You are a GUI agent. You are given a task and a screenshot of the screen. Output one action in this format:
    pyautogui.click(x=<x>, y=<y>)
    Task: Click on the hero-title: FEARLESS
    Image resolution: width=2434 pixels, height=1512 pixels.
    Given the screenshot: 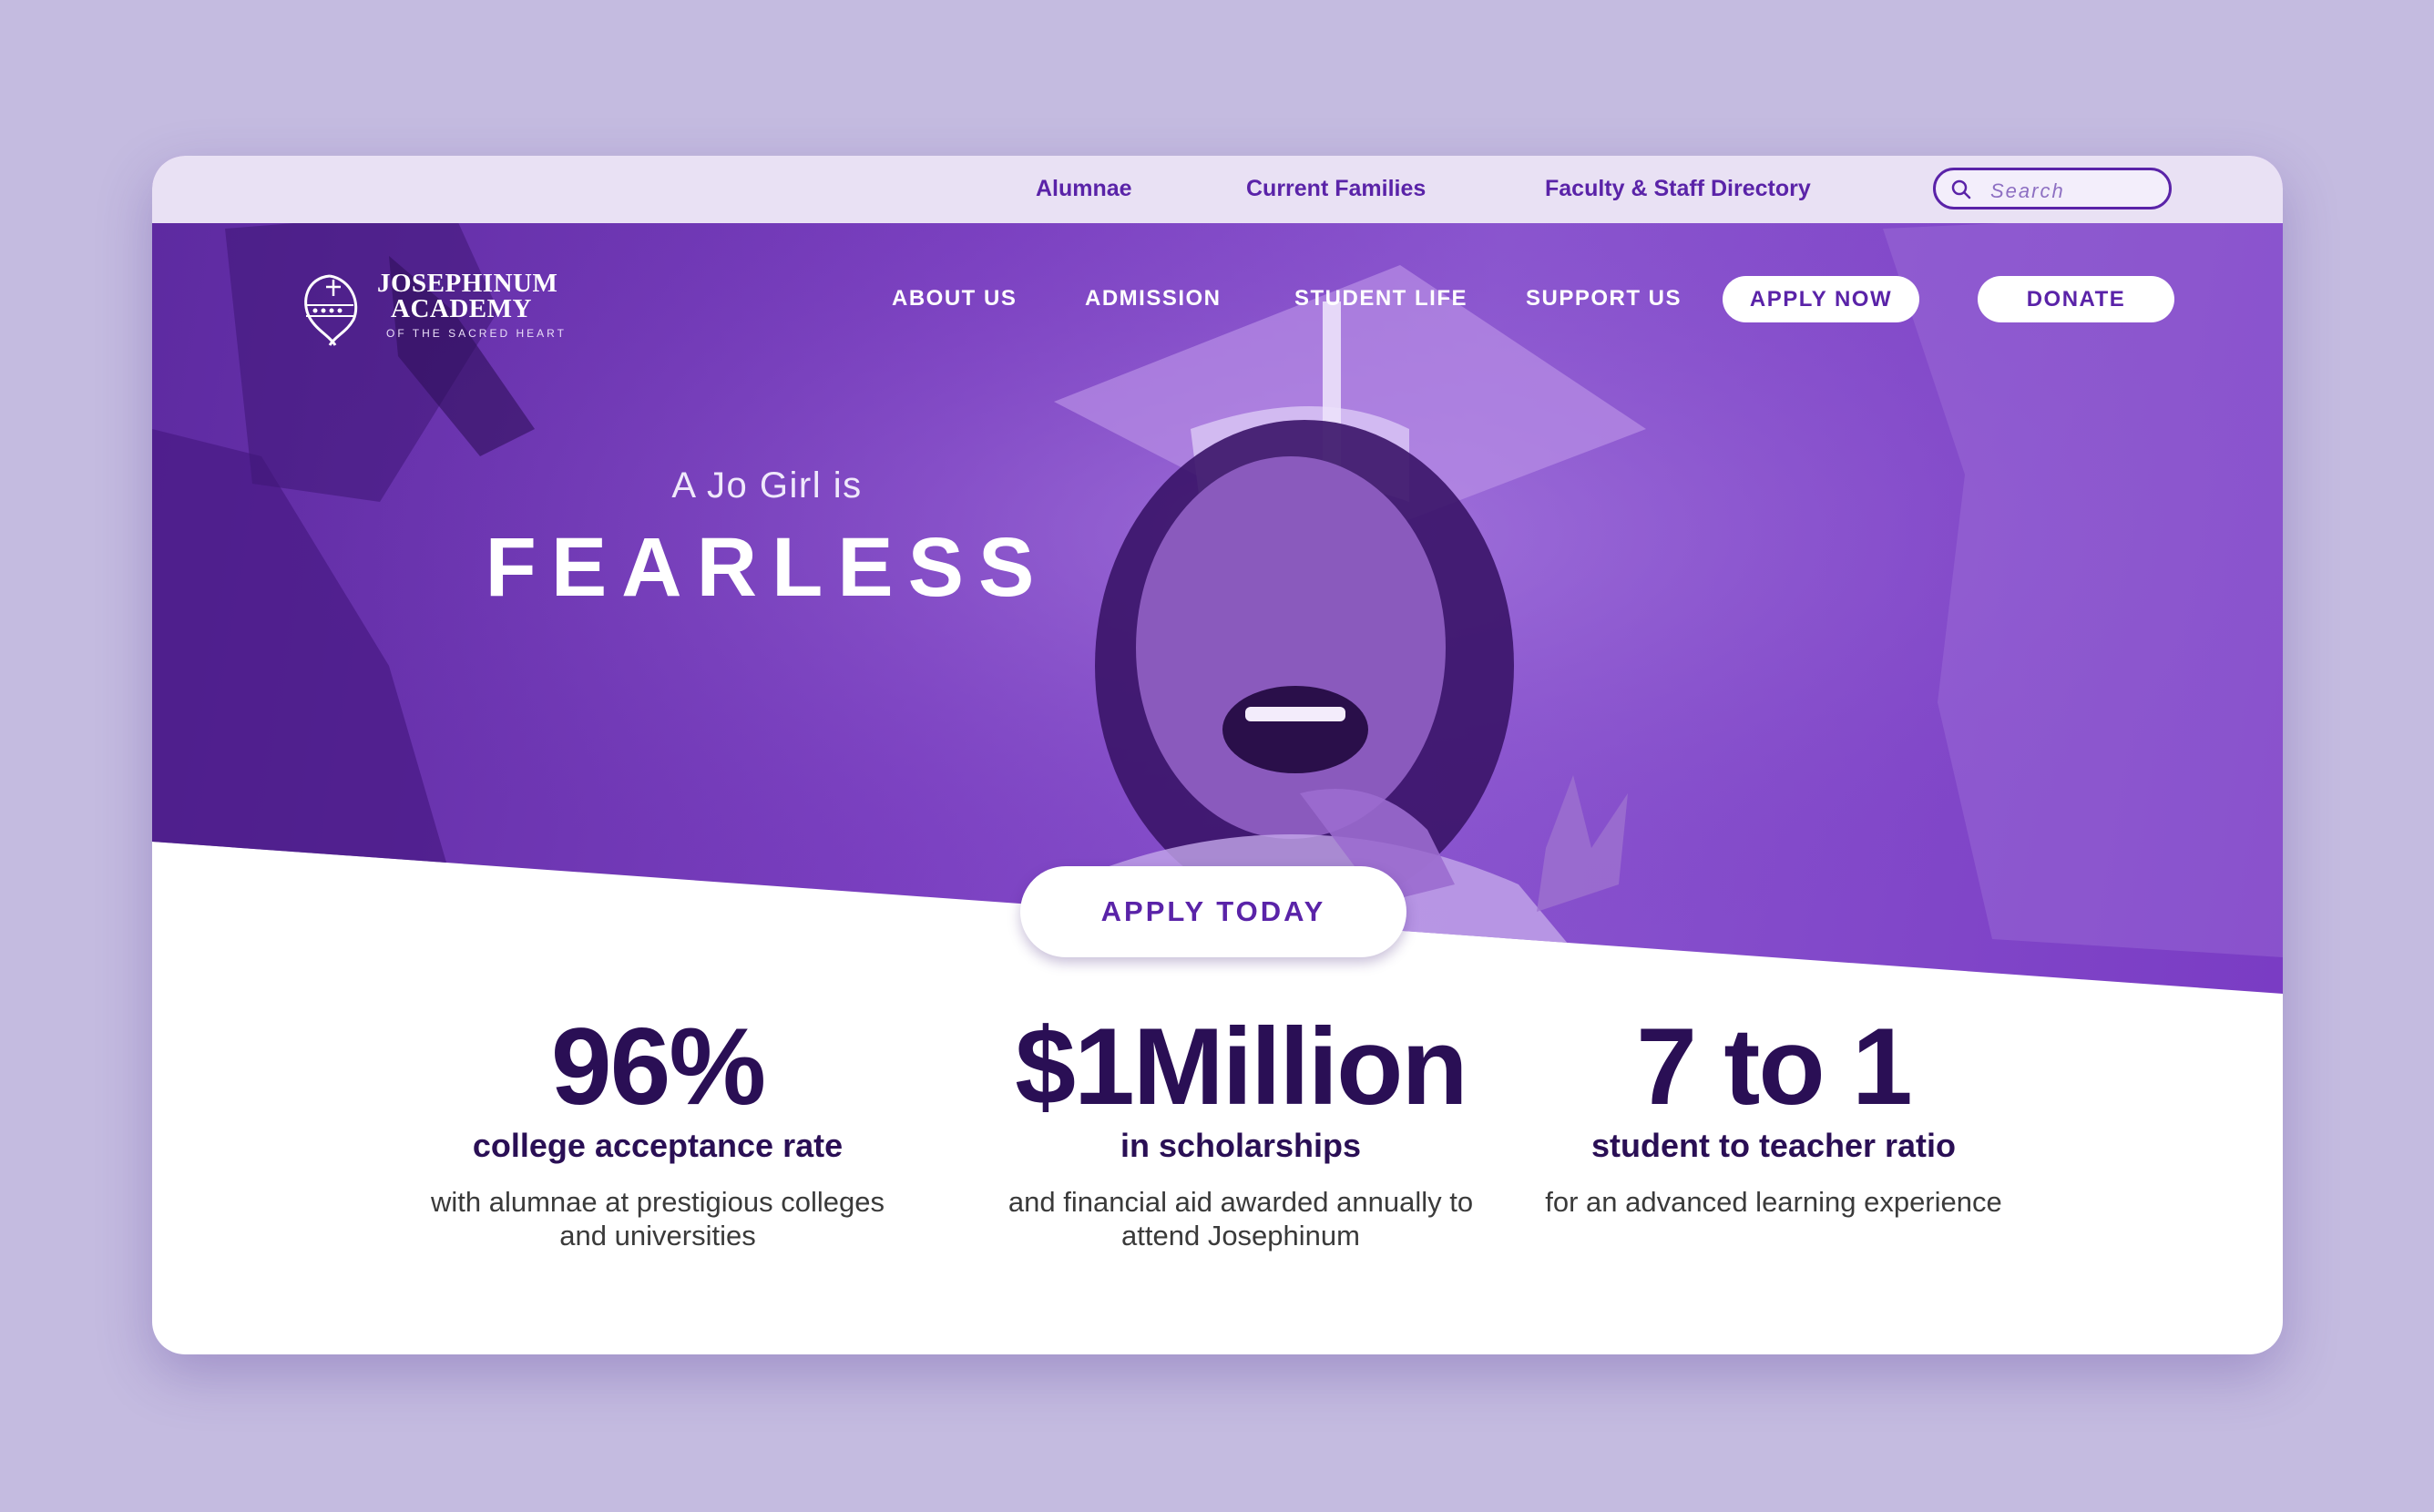 What is the action you would take?
    pyautogui.click(x=767, y=567)
    